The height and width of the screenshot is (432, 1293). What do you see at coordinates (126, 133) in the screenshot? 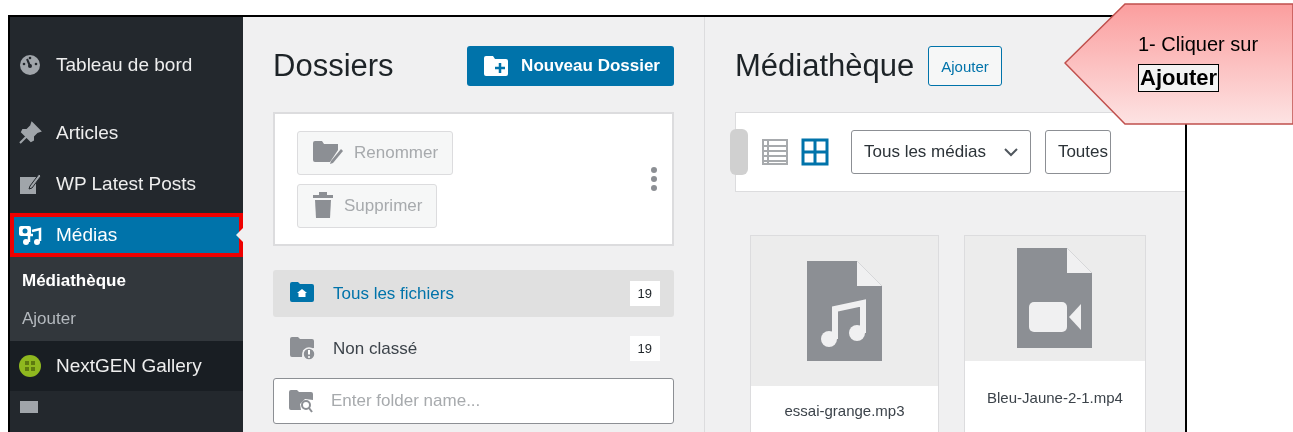
I see `sidebar-item: Articles` at bounding box center [126, 133].